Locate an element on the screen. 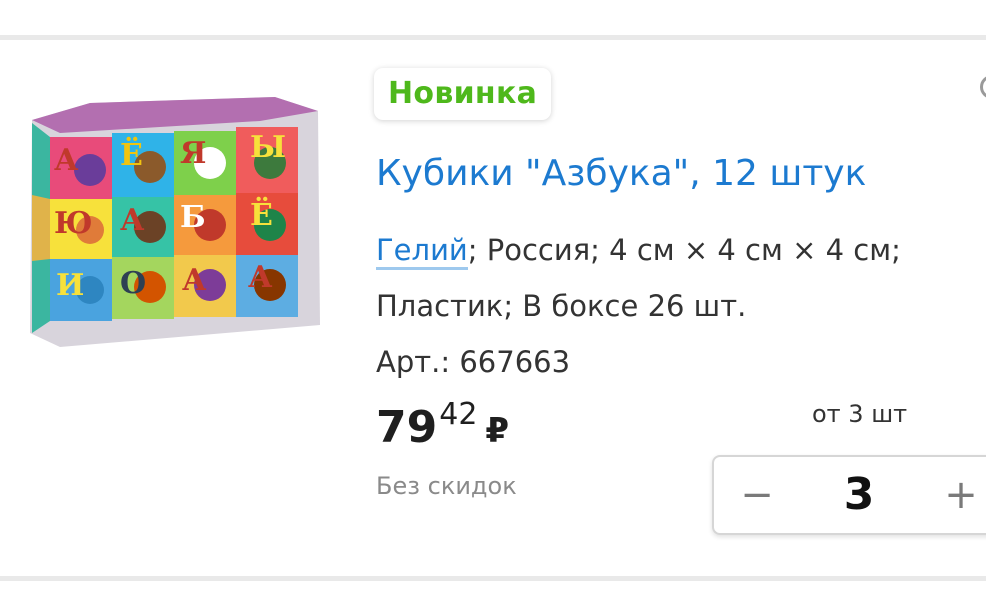 This screenshot has width=986, height=600. brand-link: Гелий is located at coordinates (422, 251).